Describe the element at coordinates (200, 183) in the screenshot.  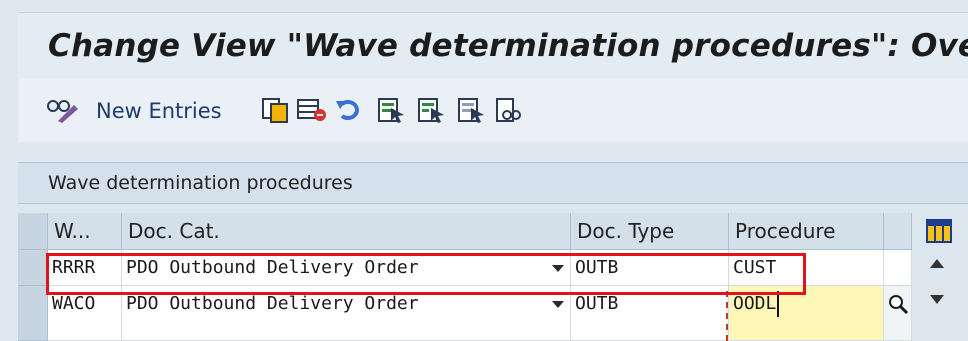
I see `panel-title: Wave determination procedures` at that location.